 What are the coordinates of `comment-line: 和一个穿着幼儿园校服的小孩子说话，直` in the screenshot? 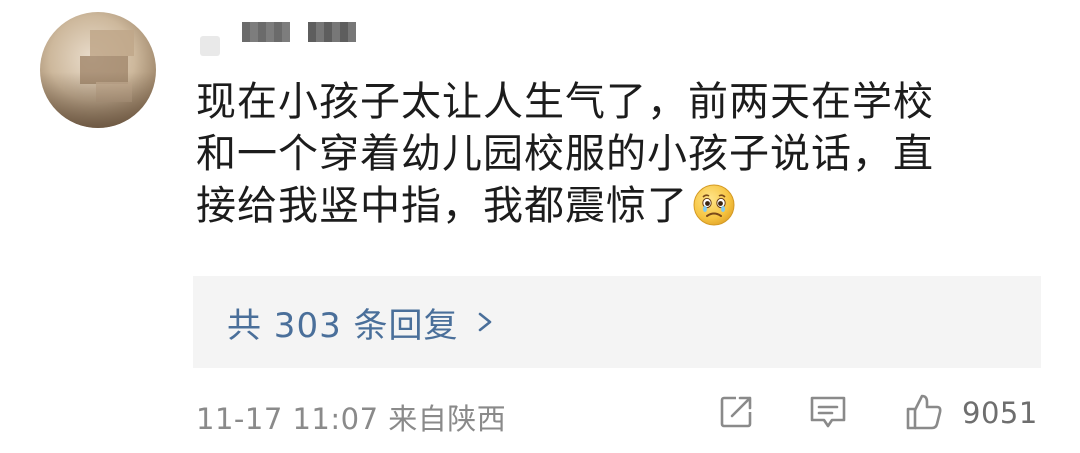 It's located at (565, 154).